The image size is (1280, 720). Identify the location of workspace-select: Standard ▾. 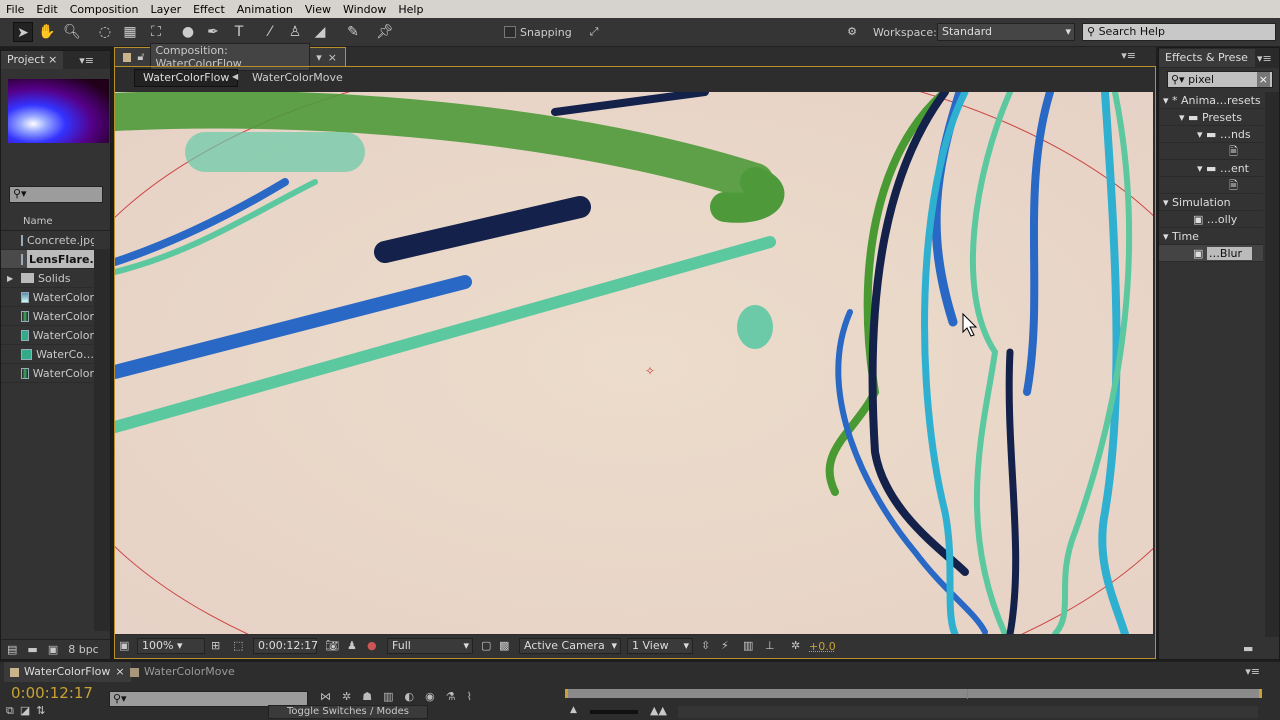
(1006, 32).